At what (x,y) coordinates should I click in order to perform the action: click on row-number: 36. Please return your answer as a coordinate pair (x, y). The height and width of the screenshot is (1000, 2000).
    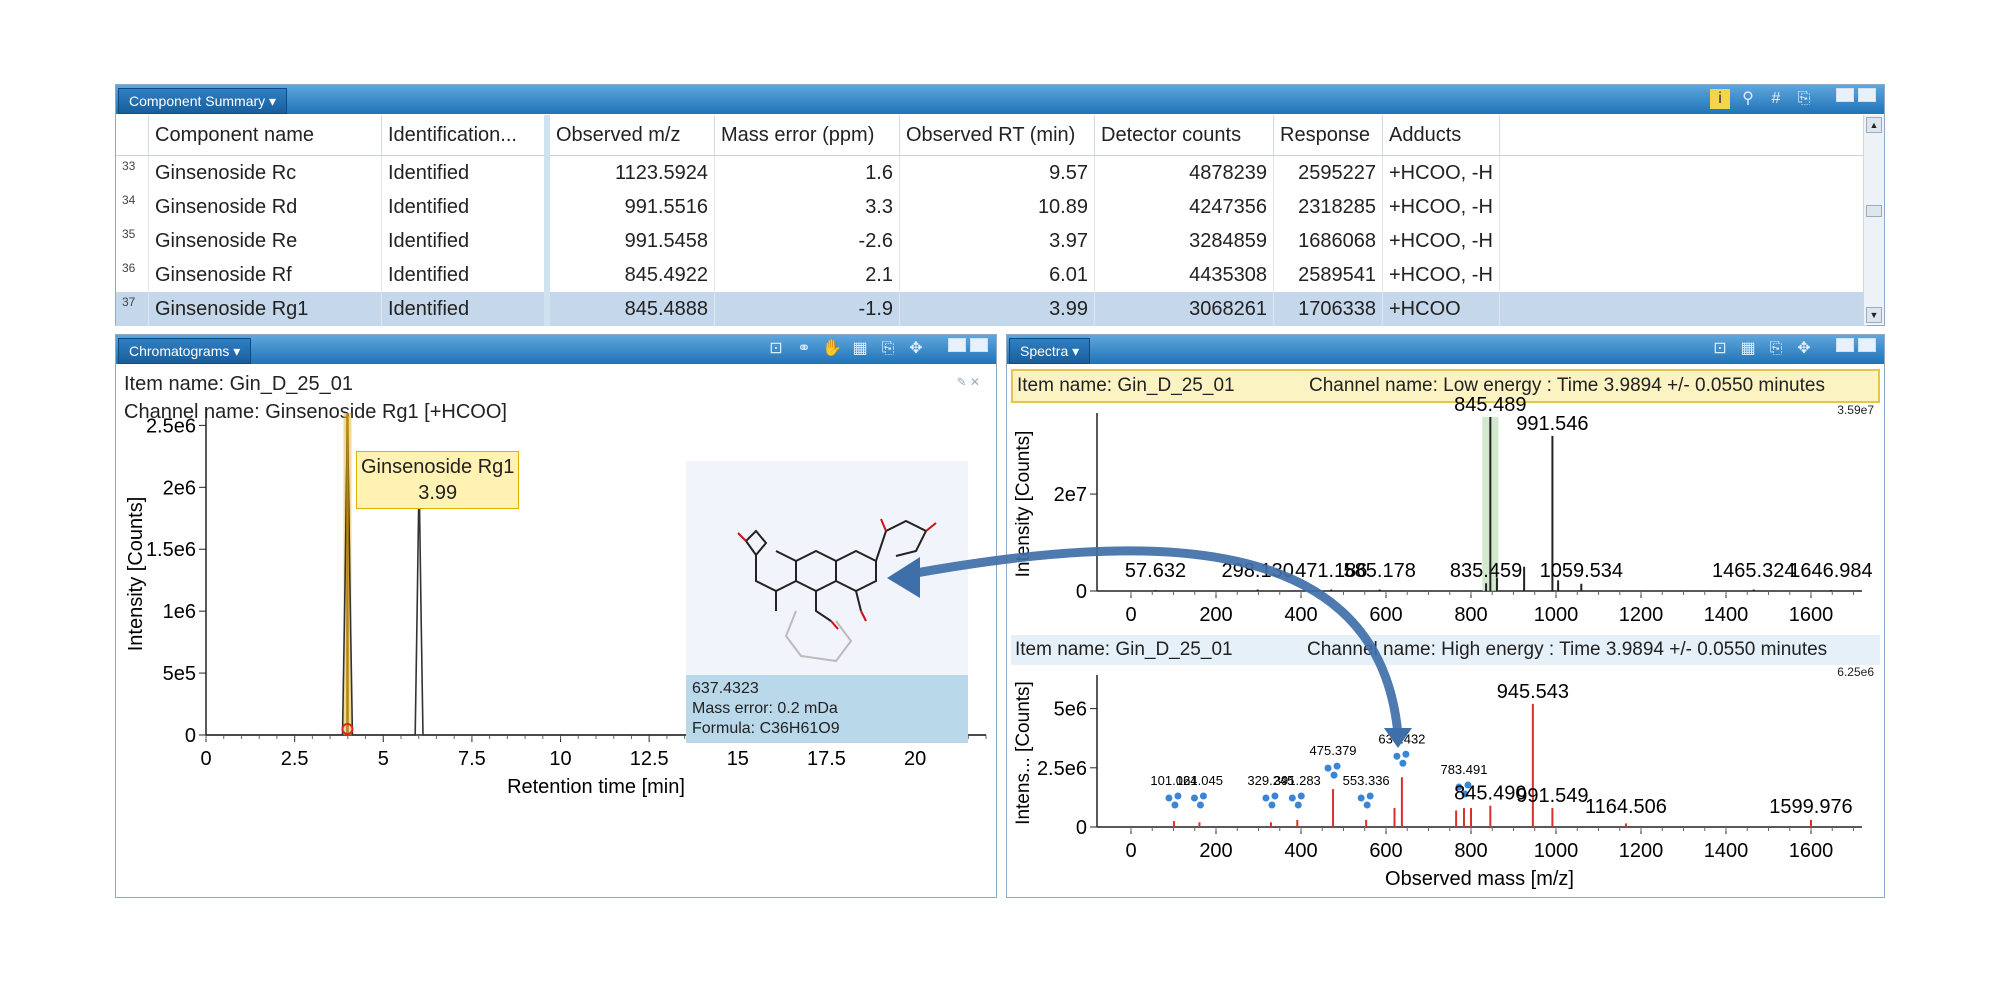
    Looking at the image, I should click on (132, 275).